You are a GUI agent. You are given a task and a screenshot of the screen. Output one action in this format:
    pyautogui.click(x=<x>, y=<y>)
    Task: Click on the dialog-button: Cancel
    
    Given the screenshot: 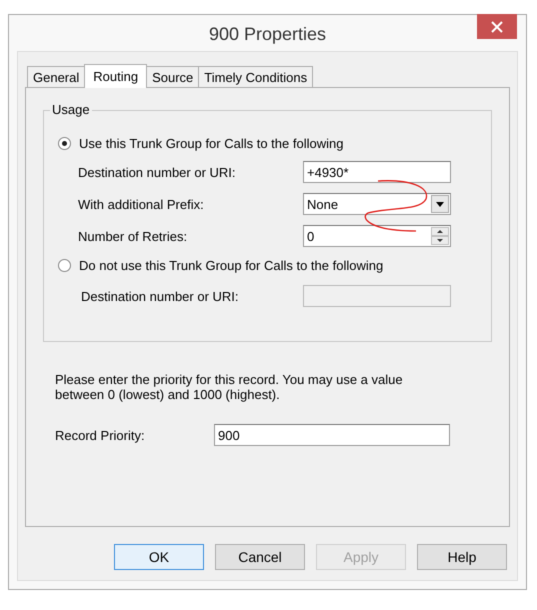 What is the action you would take?
    pyautogui.click(x=260, y=557)
    